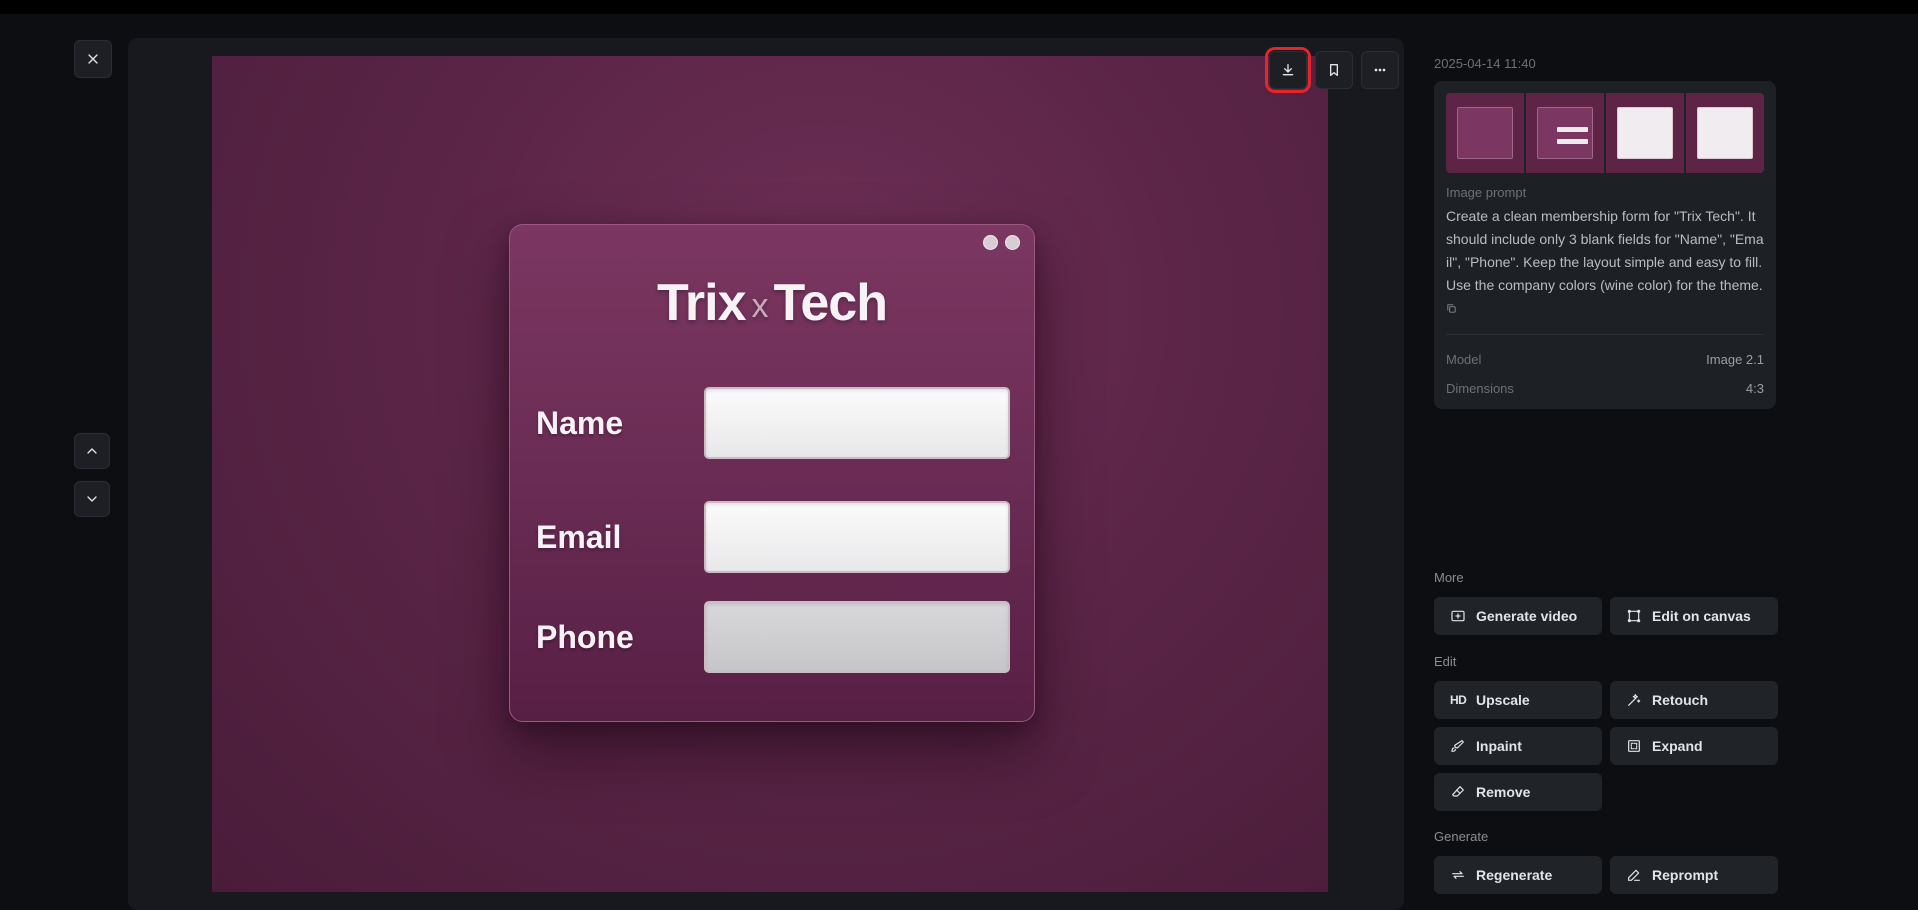  Describe the element at coordinates (1680, 700) in the screenshot. I see `retouch-label: Retouch` at that location.